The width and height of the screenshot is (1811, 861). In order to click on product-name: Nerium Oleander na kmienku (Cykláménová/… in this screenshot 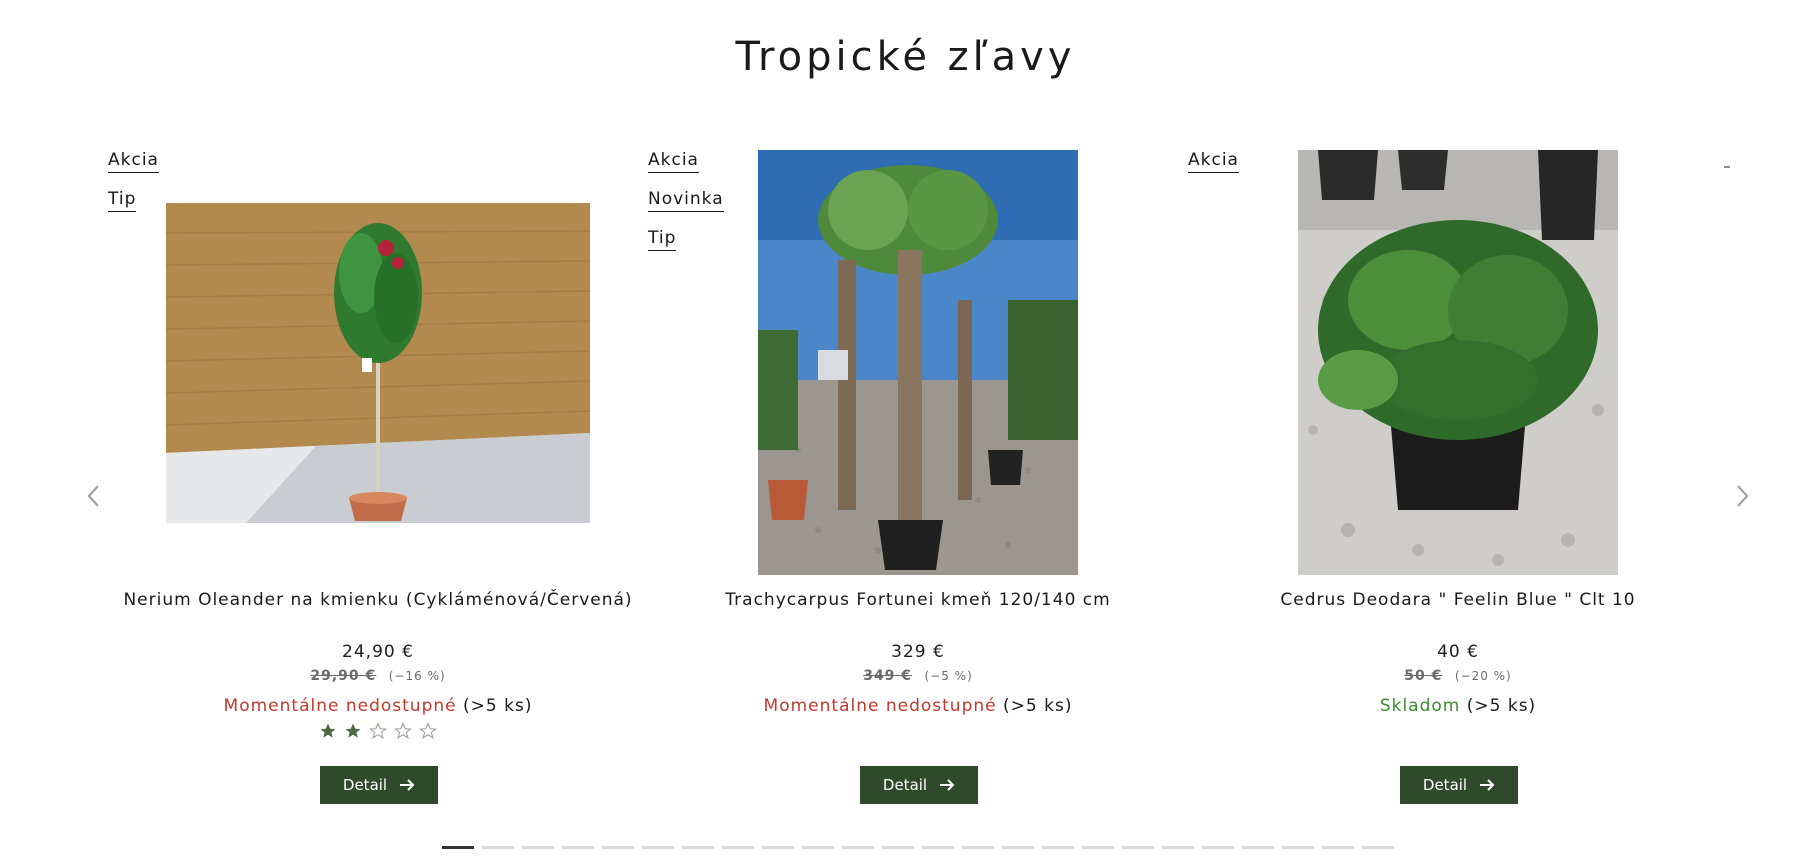, I will do `click(378, 600)`.